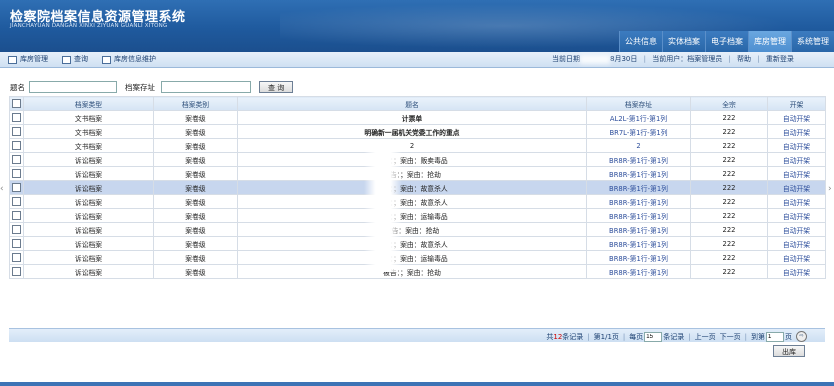 This screenshot has width=834, height=386. I want to click on cell-location: AL2L-第1行-第1列, so click(638, 117).